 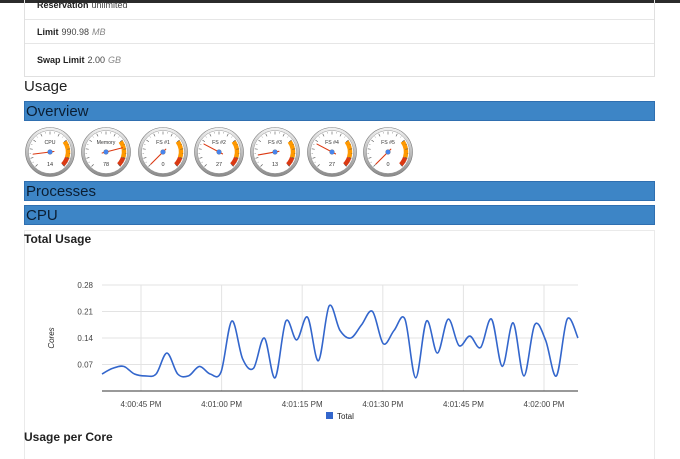 What do you see at coordinates (339, 59) in the screenshot?
I see `spec-row-swap-limit: Swap Limit 2.00 GB` at bounding box center [339, 59].